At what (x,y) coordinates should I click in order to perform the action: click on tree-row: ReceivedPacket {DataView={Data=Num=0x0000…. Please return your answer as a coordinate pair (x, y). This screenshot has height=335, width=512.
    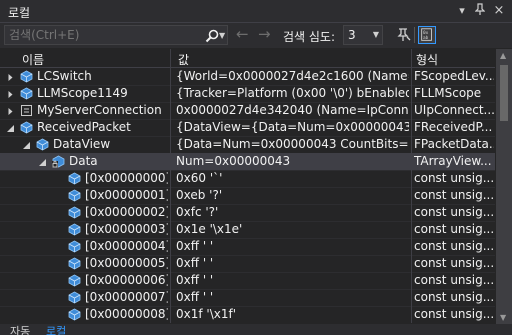
    Looking at the image, I should click on (247, 128).